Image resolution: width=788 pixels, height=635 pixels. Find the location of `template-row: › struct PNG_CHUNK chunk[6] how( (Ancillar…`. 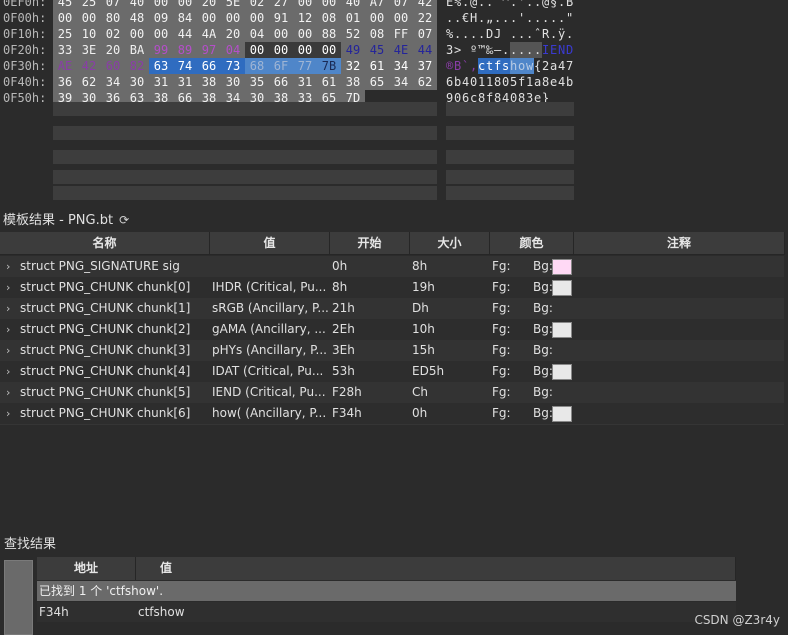

template-row: › struct PNG_CHUNK chunk[6] how( (Ancillar… is located at coordinates (392, 414).